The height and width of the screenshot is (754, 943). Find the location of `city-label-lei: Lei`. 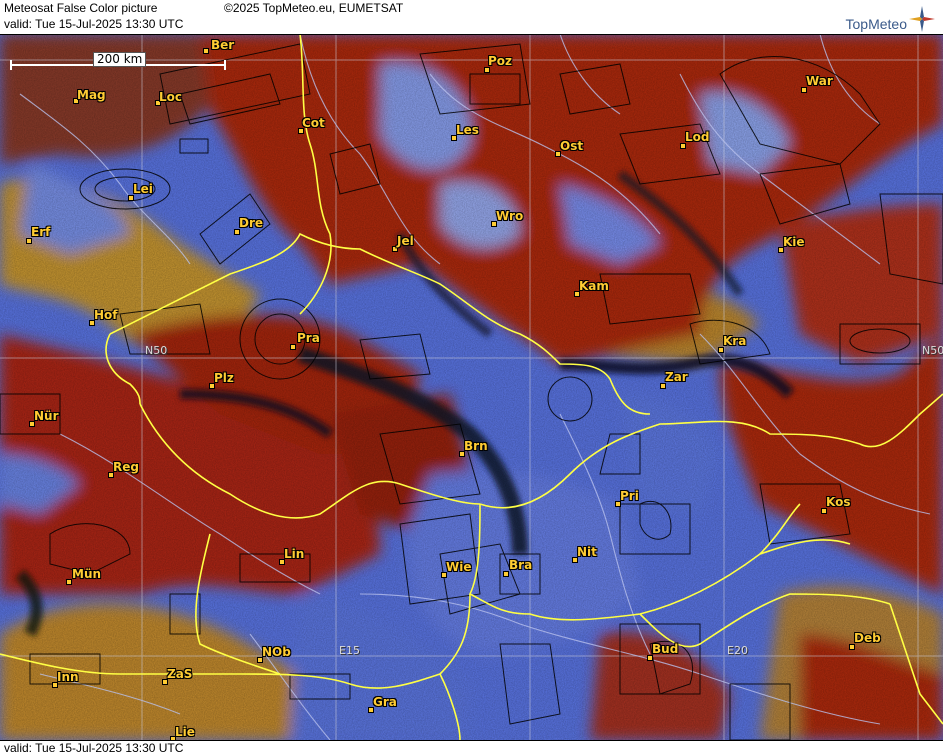

city-label-lei: Lei is located at coordinates (143, 189).